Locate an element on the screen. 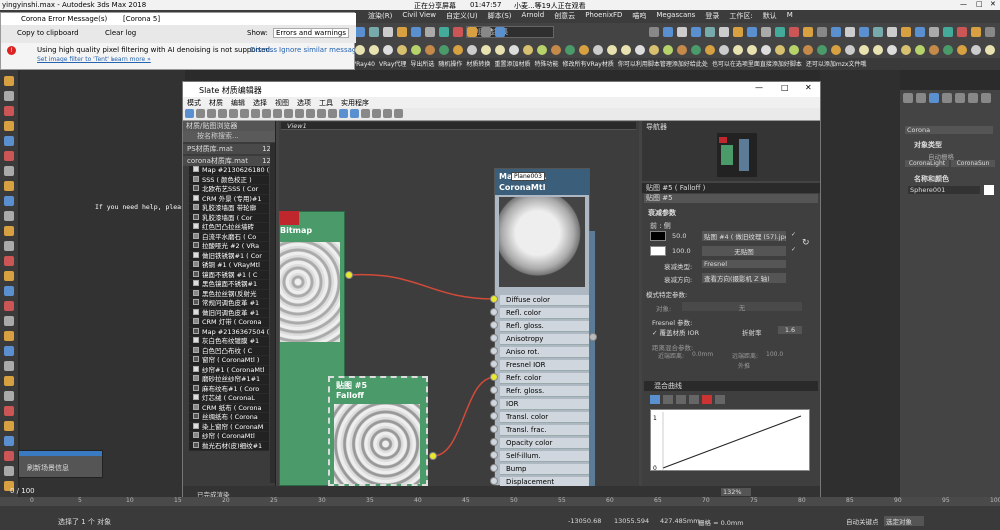 This screenshot has width=1000, height=530. corona-sun-button: CoronaSun is located at coordinates (973, 163).